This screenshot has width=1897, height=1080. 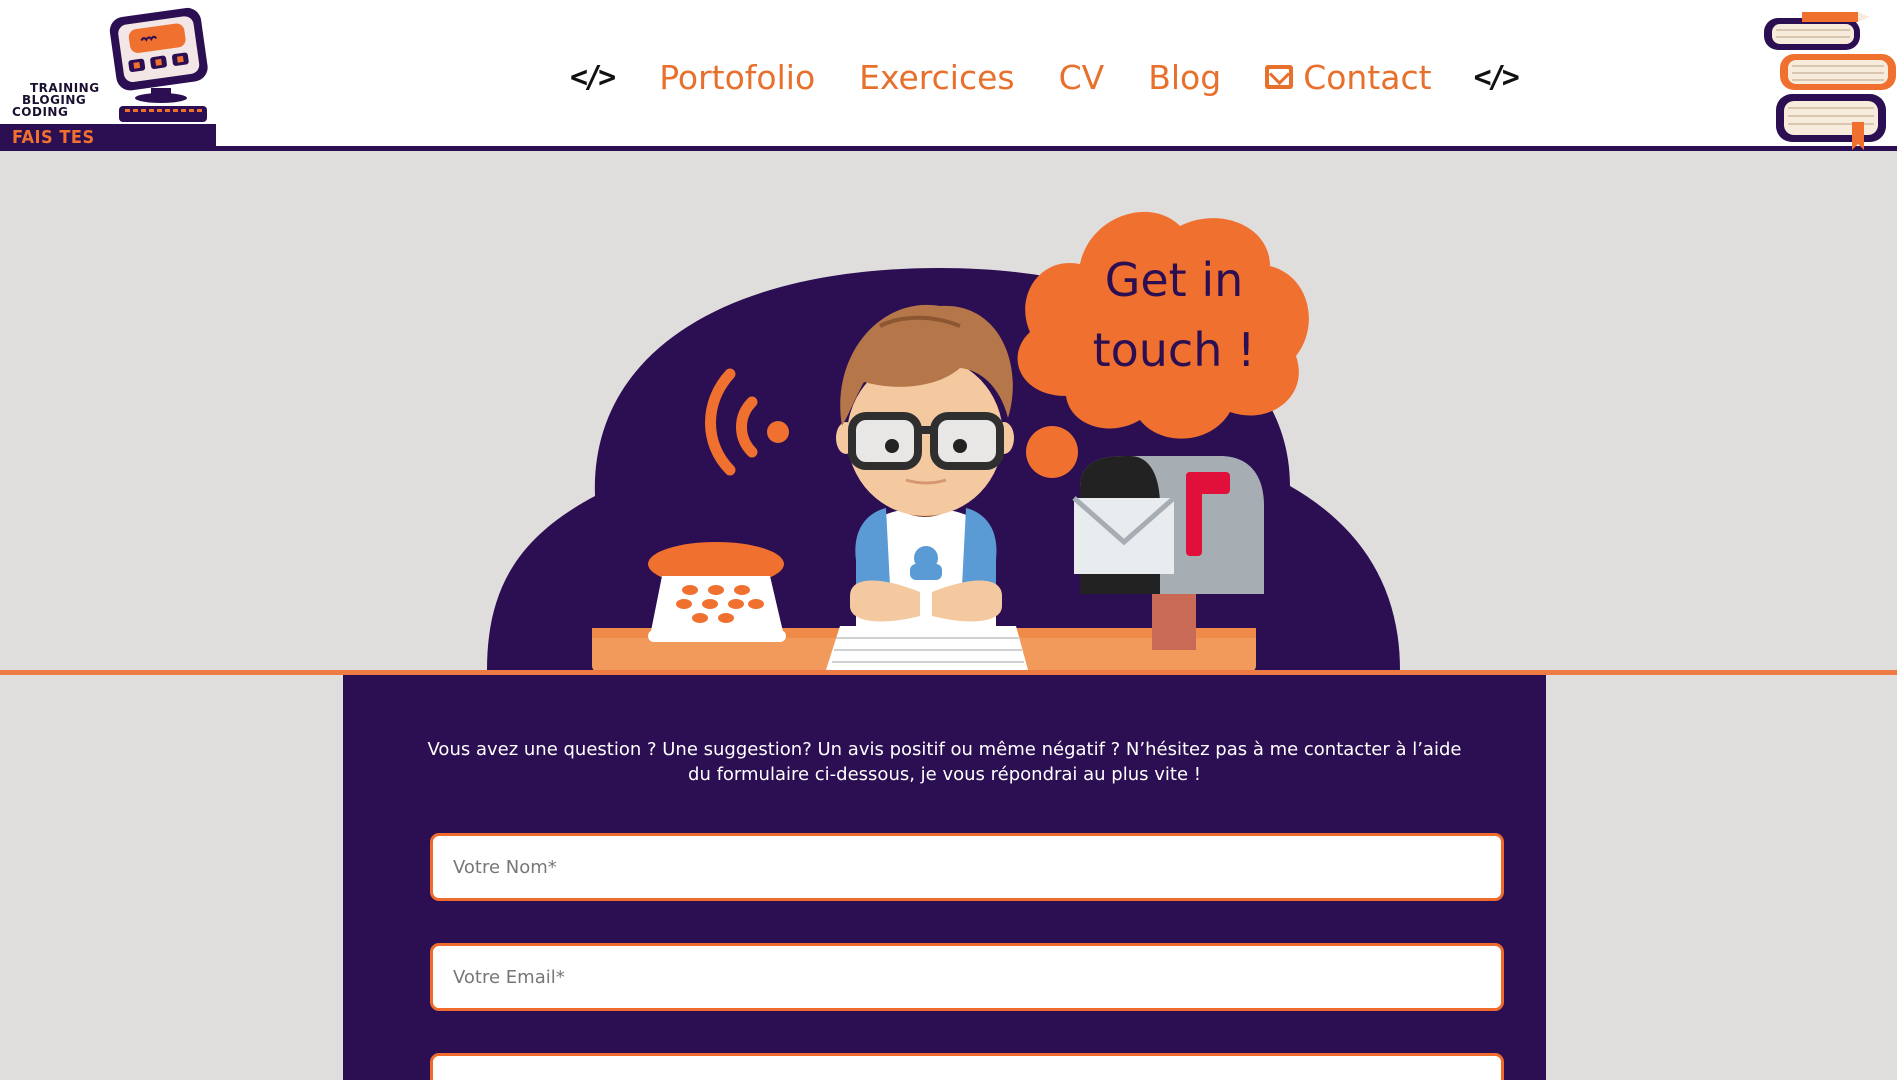 I want to click on nav-item-portofolio: Portofolio, so click(x=737, y=77).